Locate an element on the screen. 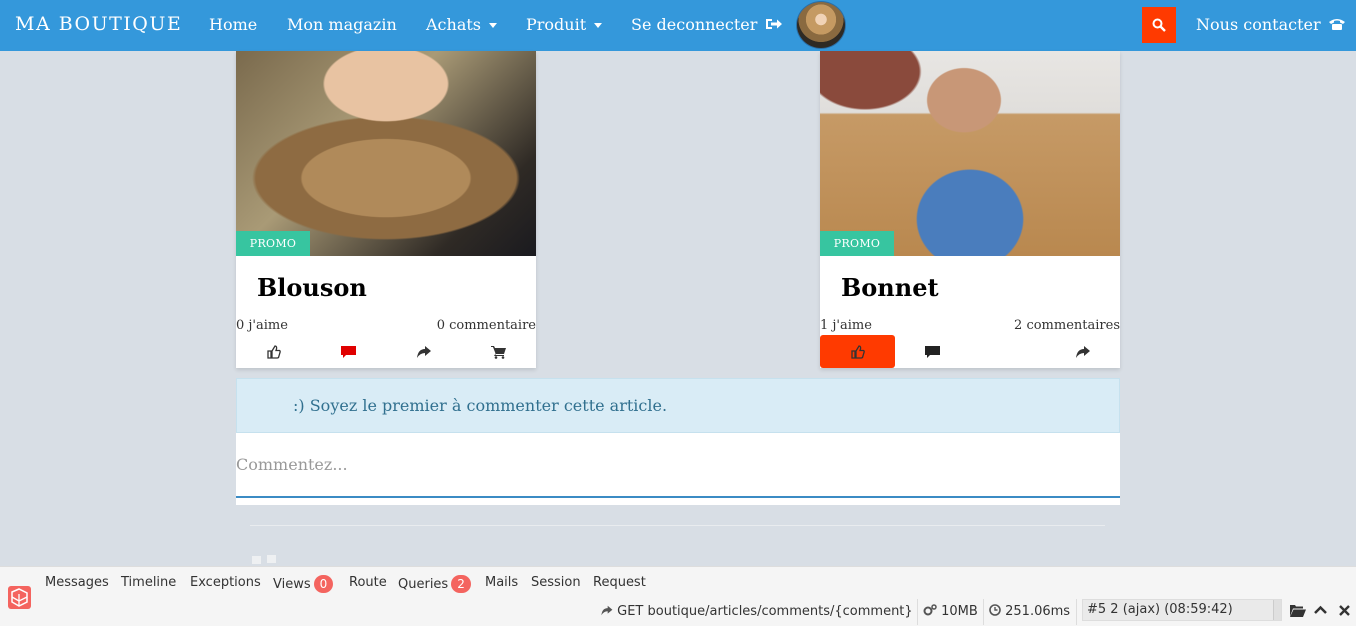 The height and width of the screenshot is (626, 1356). phone-icon is located at coordinates (1336, 24).